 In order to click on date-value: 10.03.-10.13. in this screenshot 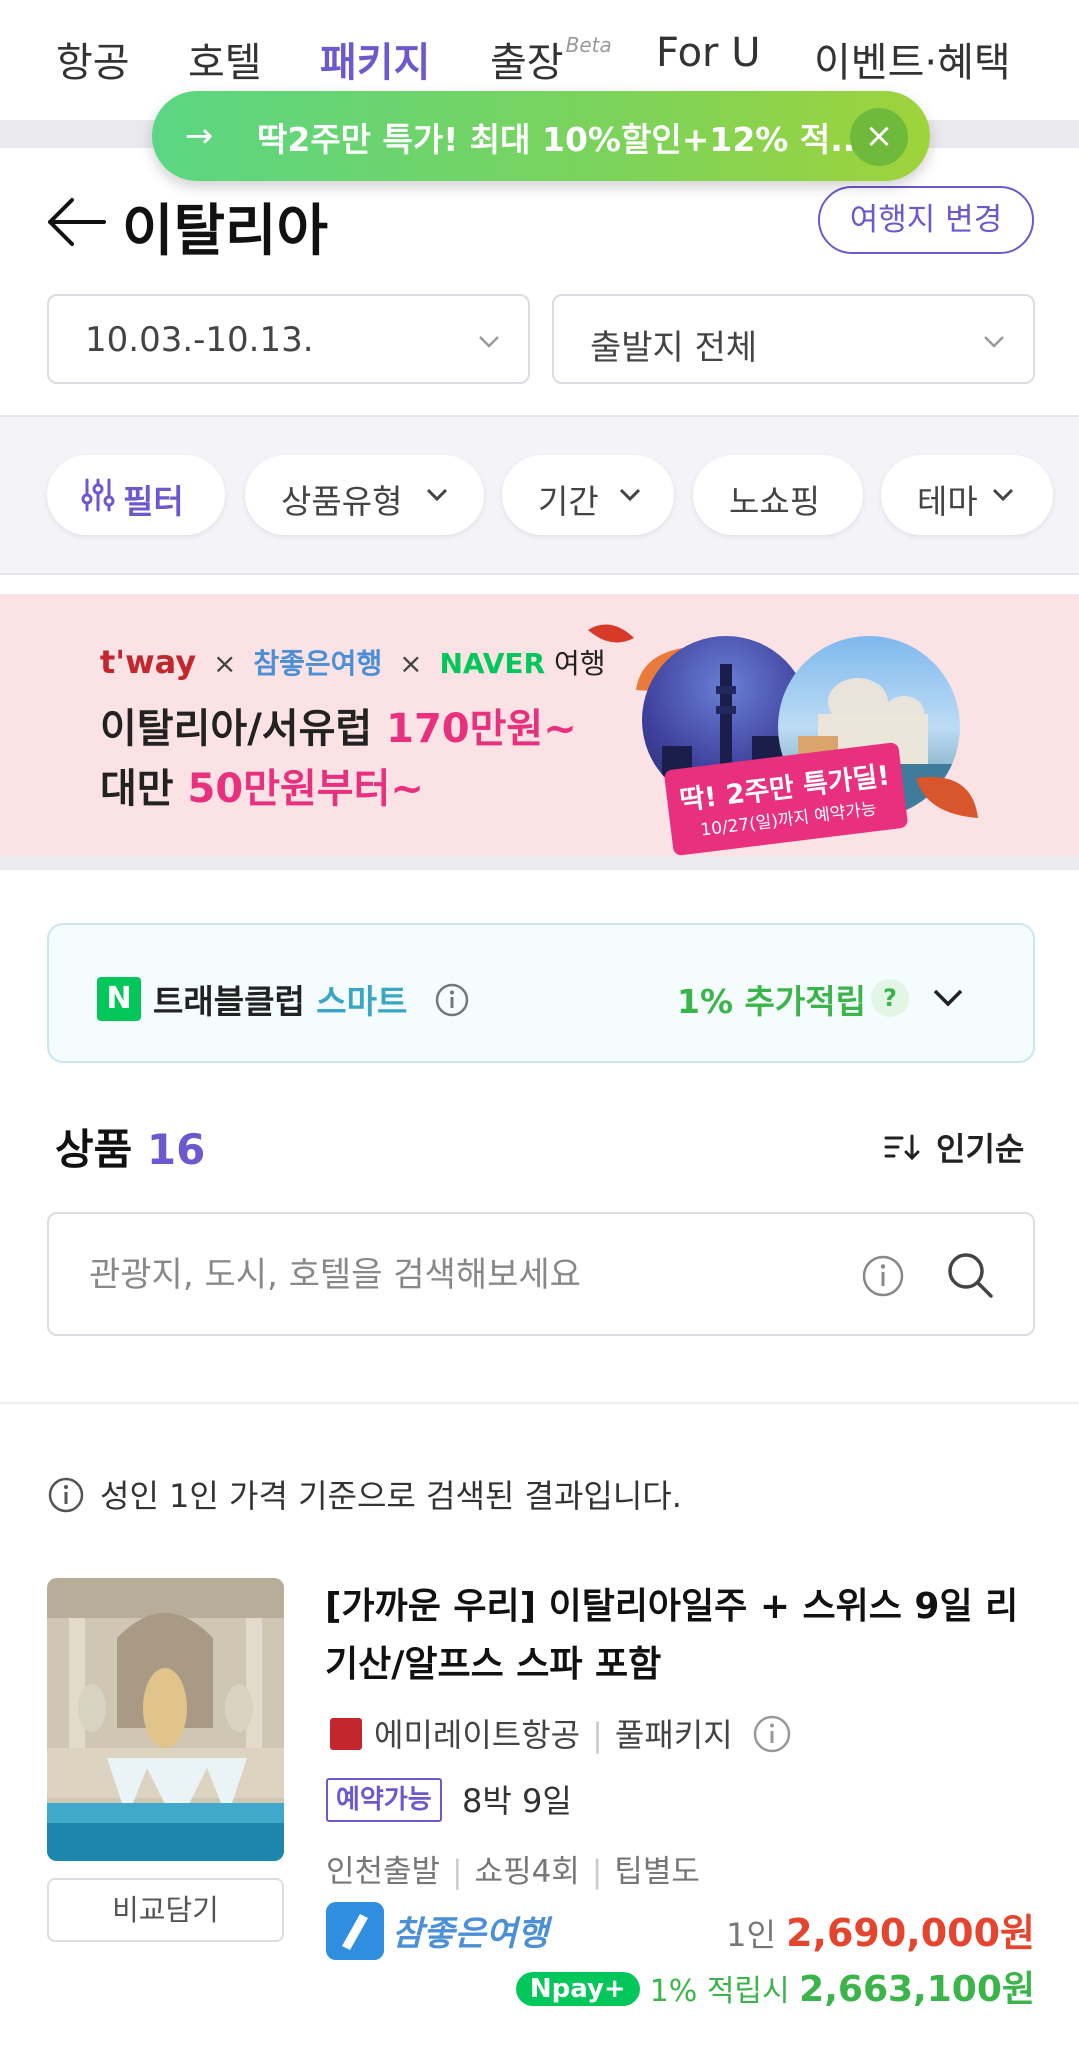, I will do `click(199, 340)`.